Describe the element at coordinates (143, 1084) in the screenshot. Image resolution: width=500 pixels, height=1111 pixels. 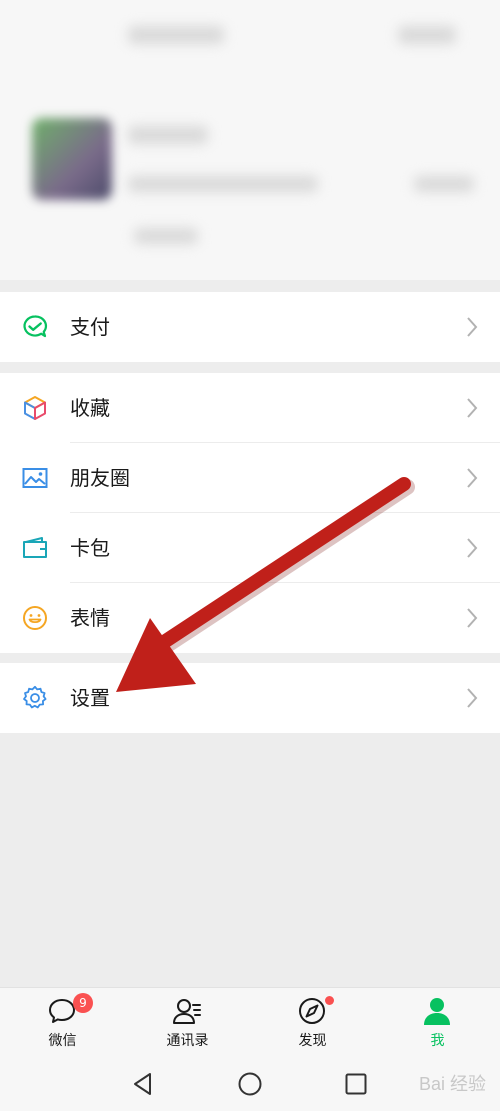
I see `back-triangle-icon` at that location.